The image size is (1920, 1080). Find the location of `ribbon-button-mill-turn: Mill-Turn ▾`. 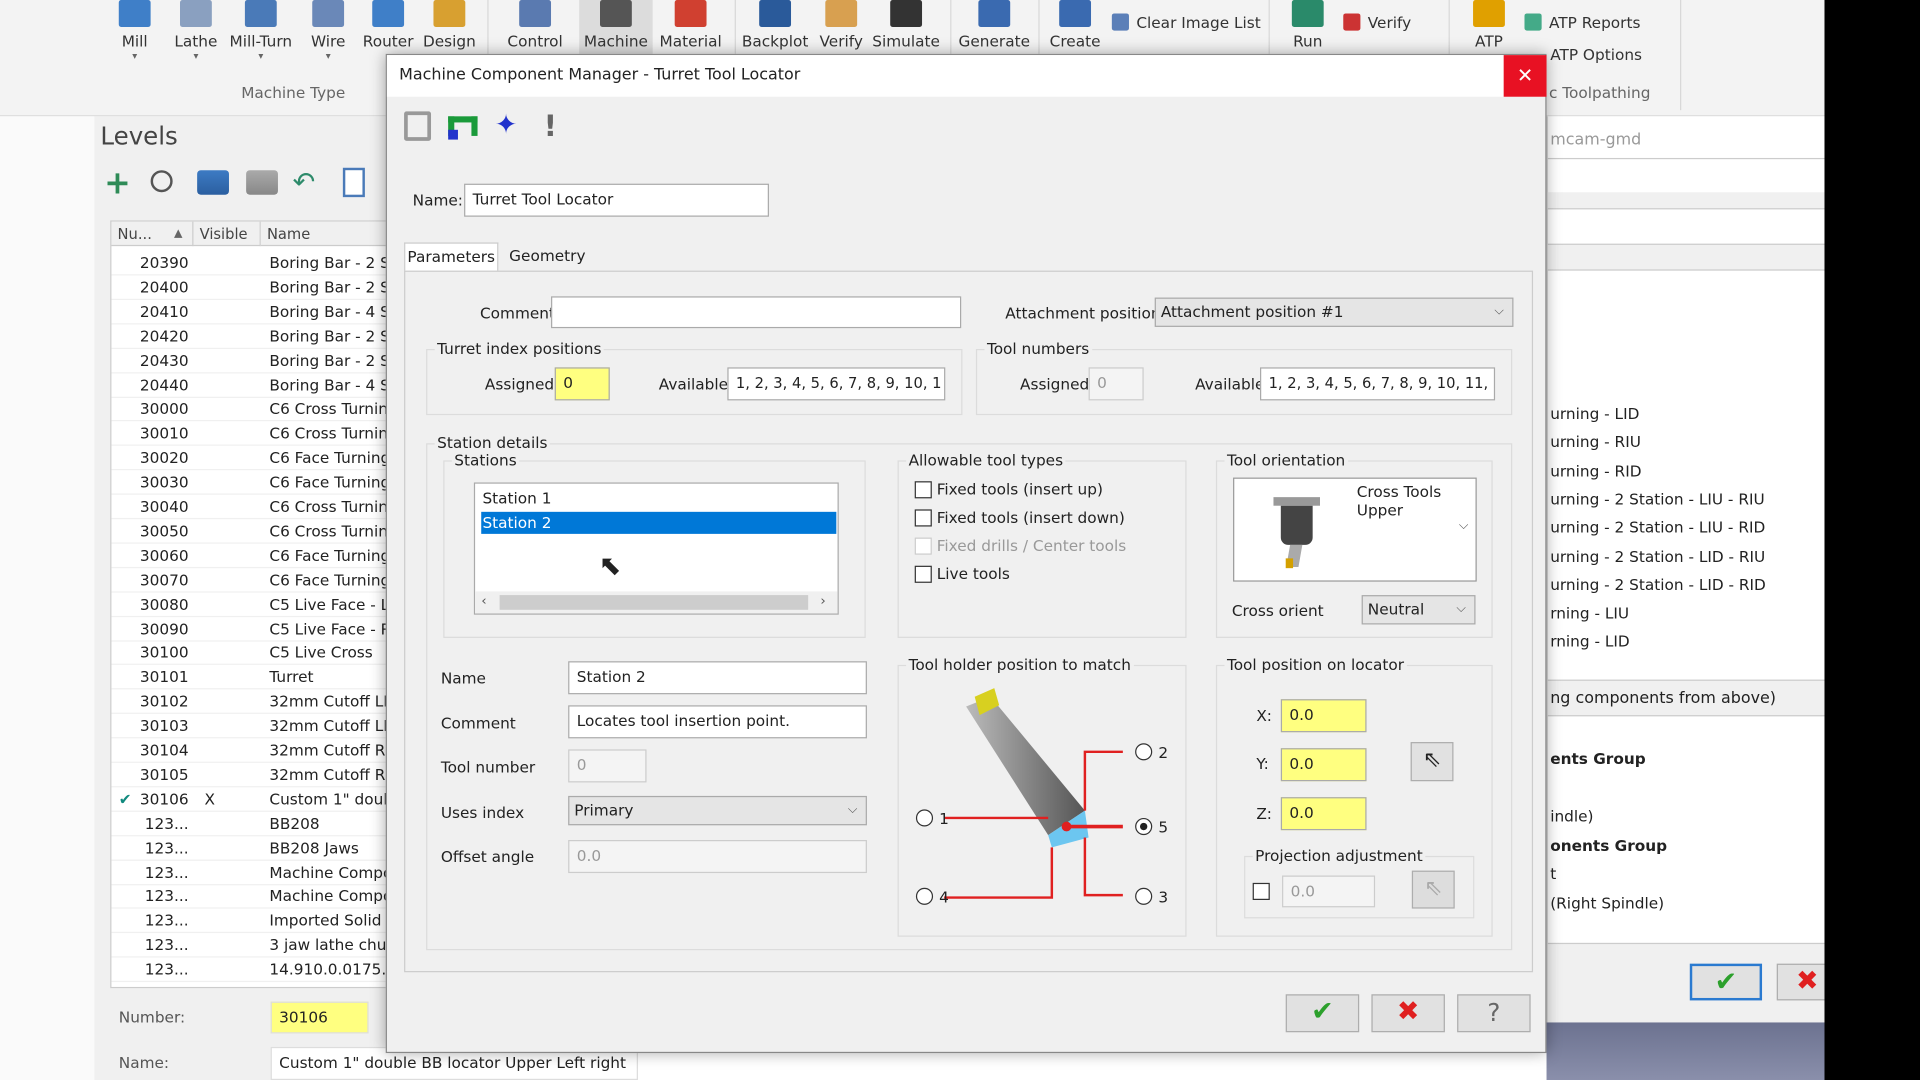

ribbon-button-mill-turn: Mill-Turn ▾ is located at coordinates (260, 43).